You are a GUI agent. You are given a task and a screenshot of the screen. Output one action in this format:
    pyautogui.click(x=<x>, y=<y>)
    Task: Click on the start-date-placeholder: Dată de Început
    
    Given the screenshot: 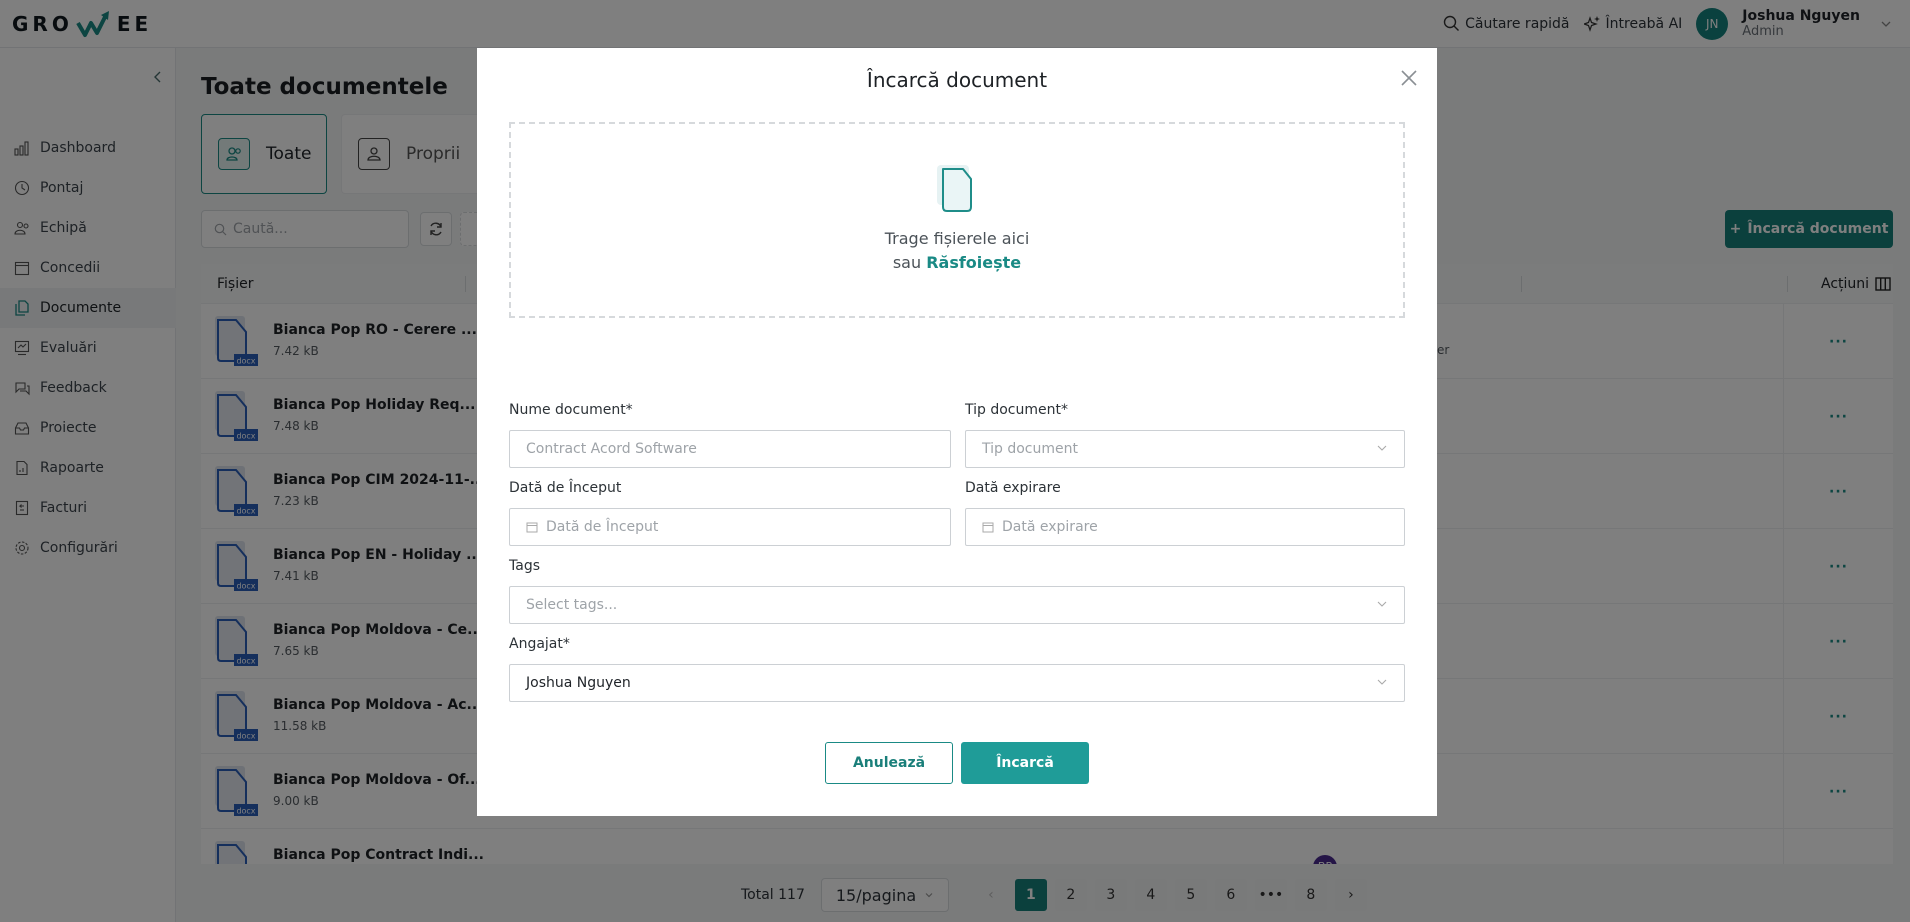 What is the action you would take?
    pyautogui.click(x=602, y=527)
    